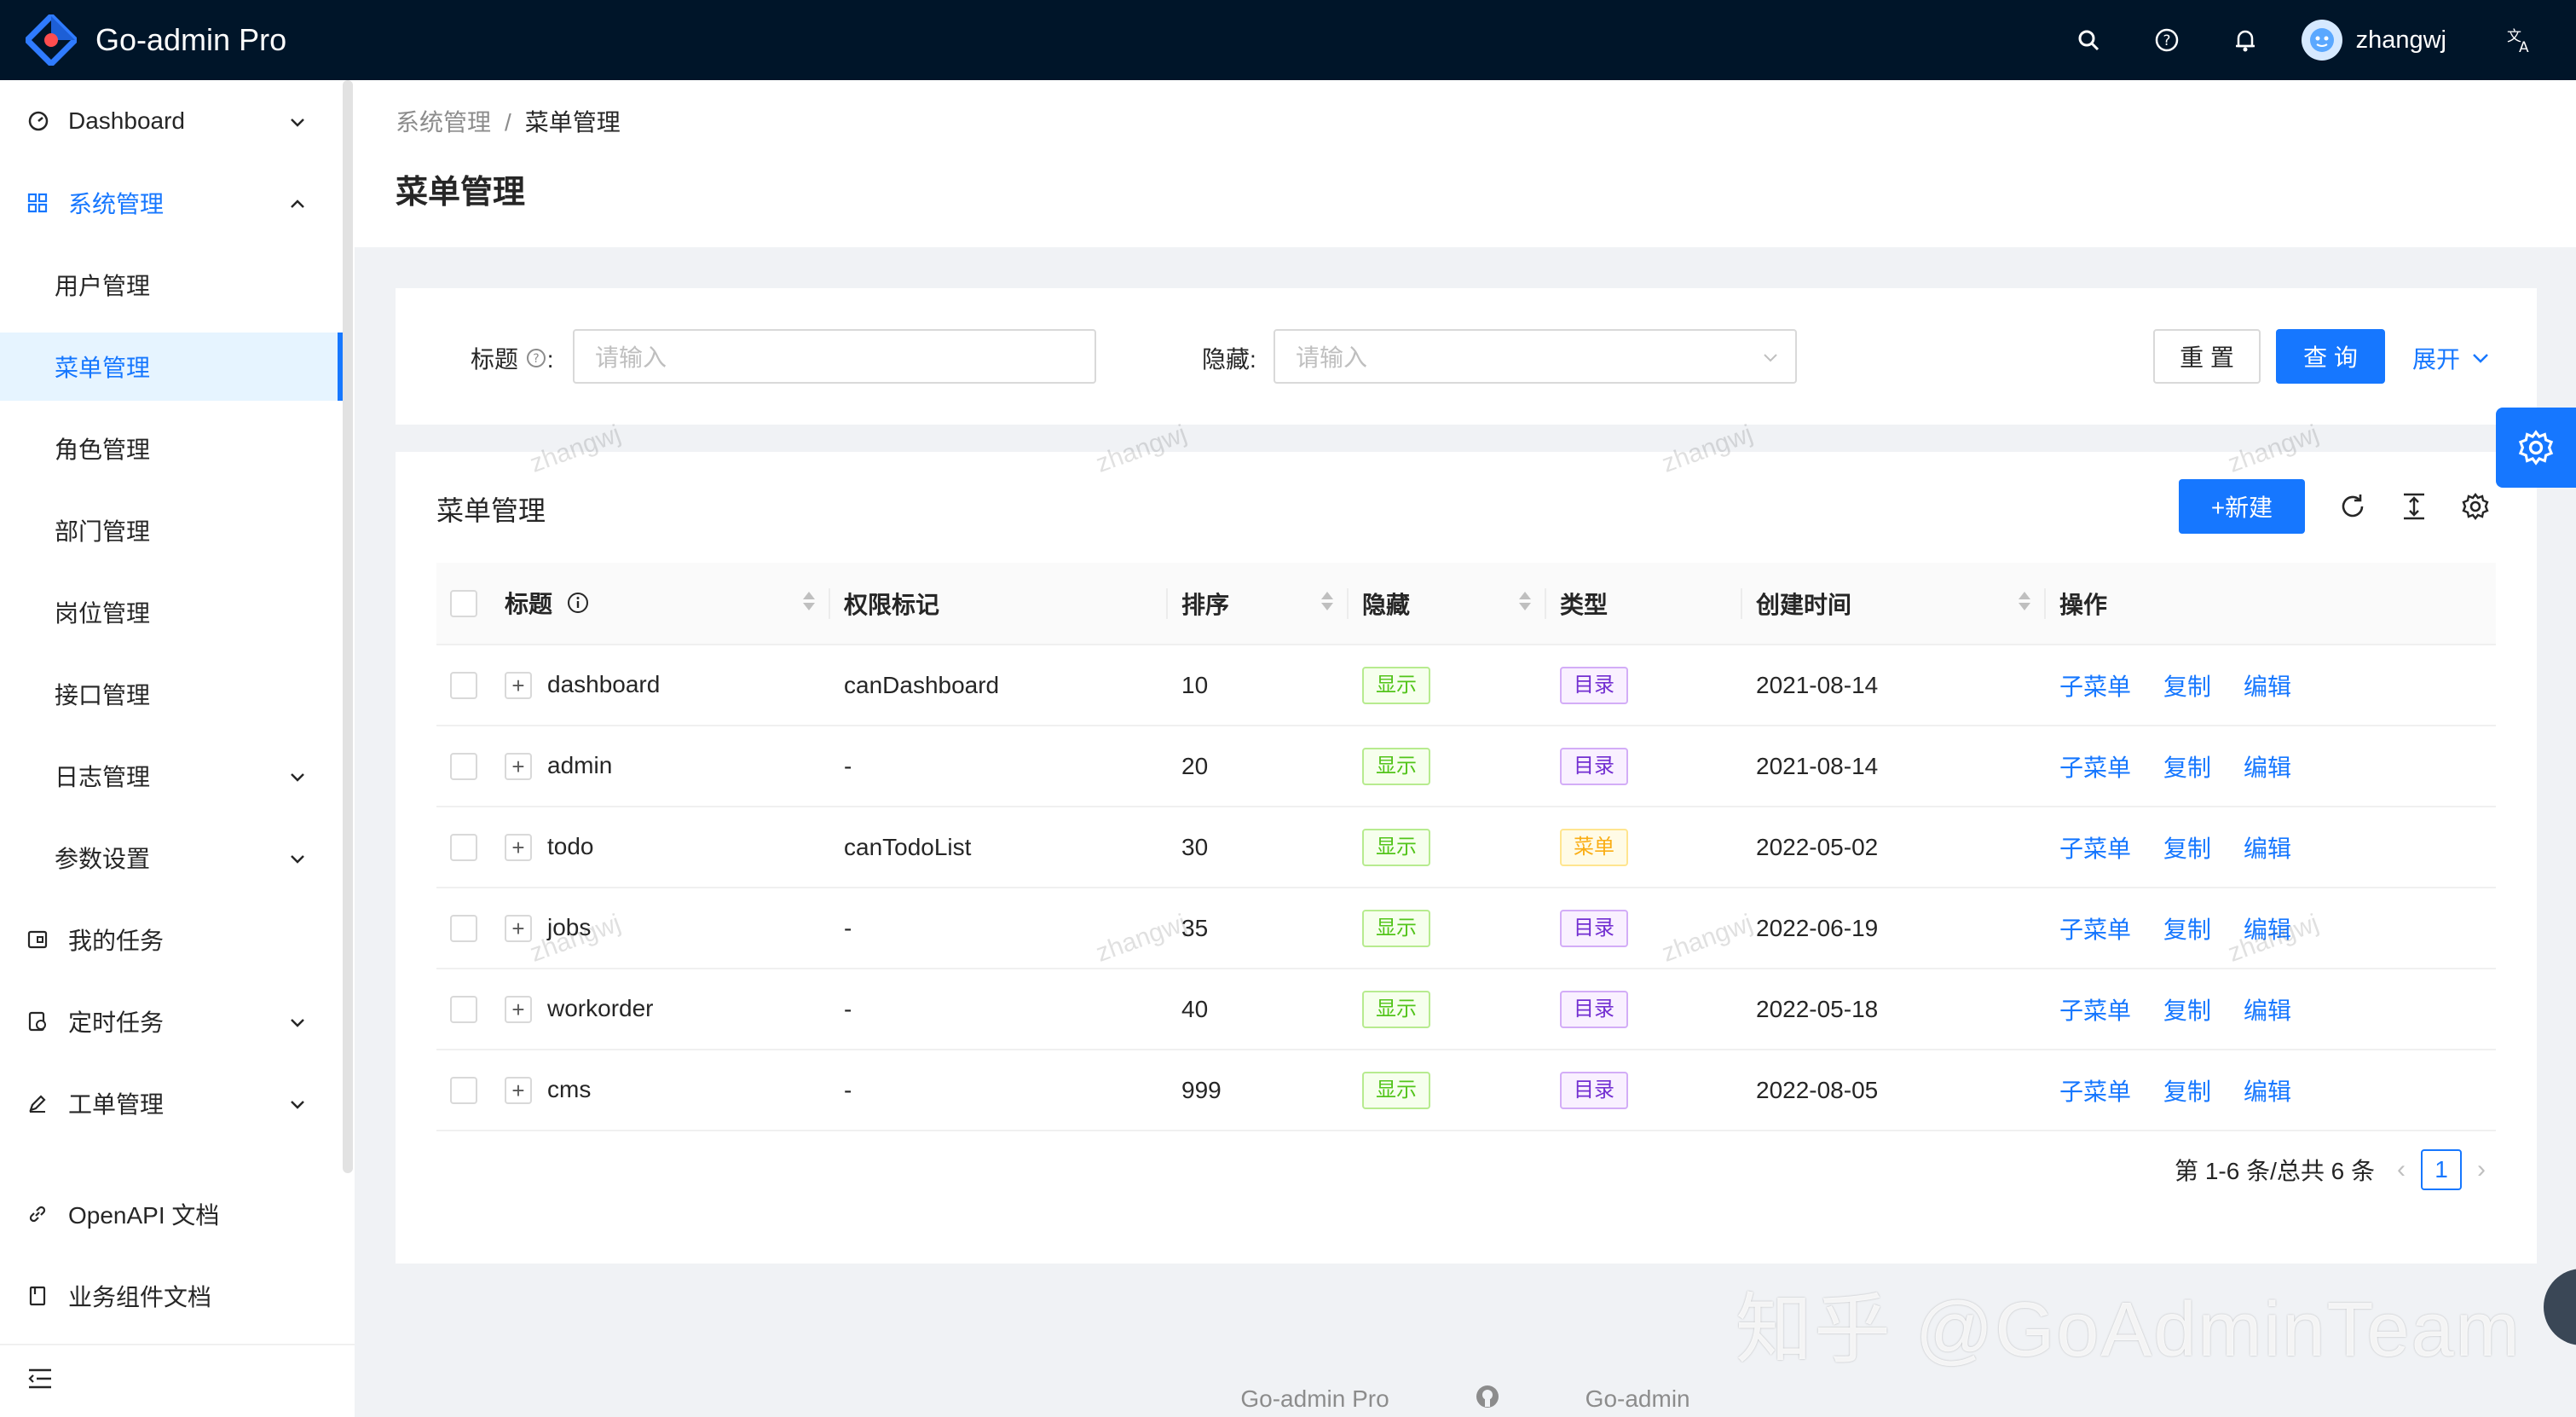 The width and height of the screenshot is (2576, 1417). I want to click on sidebar-item-openapi: OpenAPI 文档, so click(171, 1214).